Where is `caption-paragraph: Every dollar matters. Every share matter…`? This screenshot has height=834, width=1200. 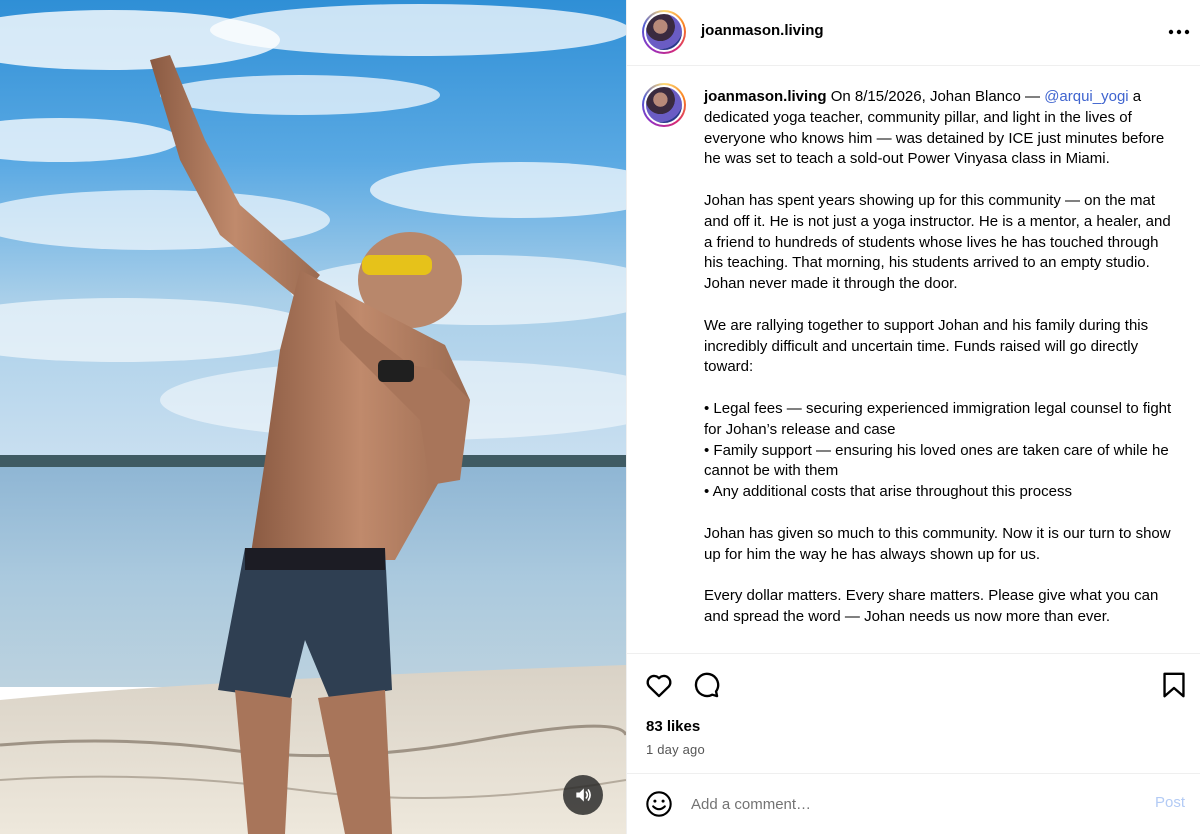 caption-paragraph: Every dollar matters. Every share matter… is located at coordinates (931, 606).